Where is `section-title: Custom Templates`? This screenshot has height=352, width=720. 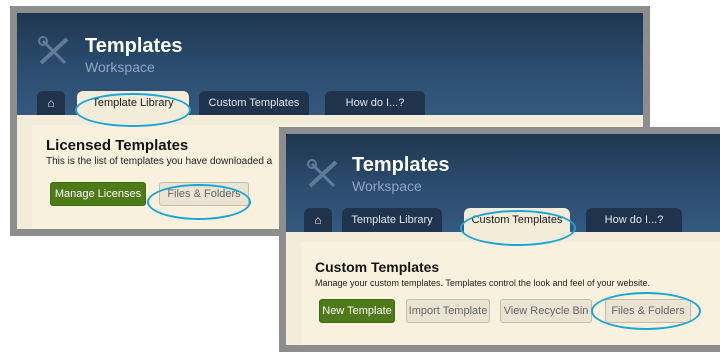
section-title: Custom Templates is located at coordinates (377, 267).